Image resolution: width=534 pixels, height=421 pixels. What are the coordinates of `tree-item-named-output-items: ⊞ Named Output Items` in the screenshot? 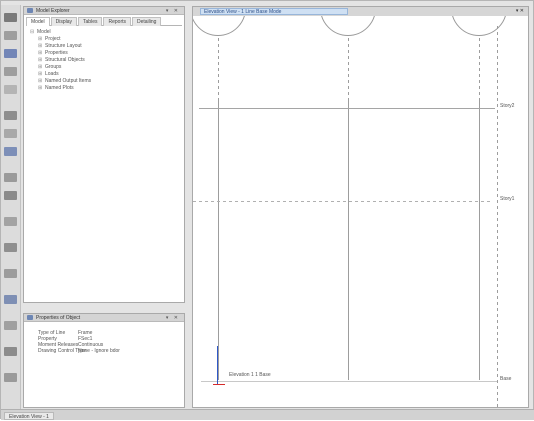 It's located at (60, 81).